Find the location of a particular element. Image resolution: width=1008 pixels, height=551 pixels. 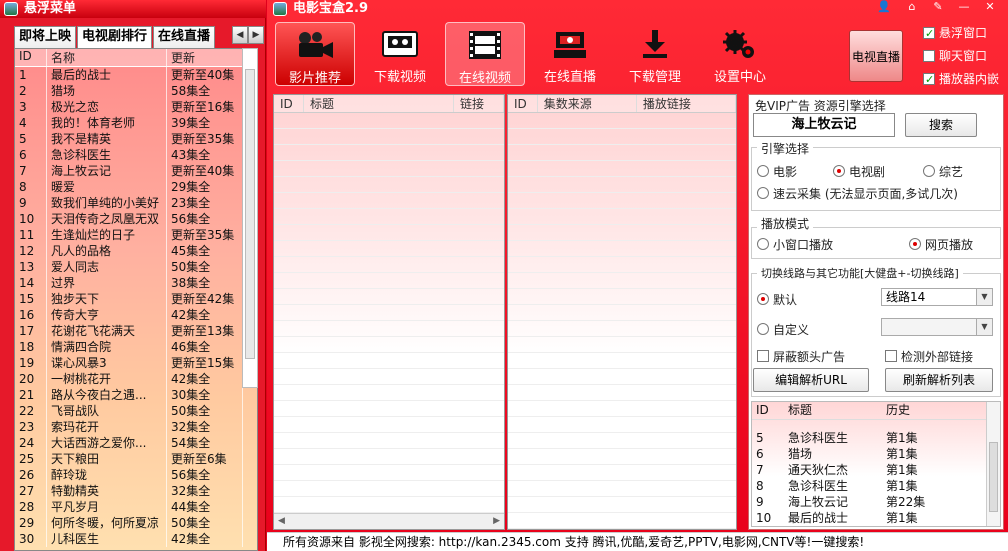

history-row: 7 通天狄仁杰 第1集 is located at coordinates (876, 470).